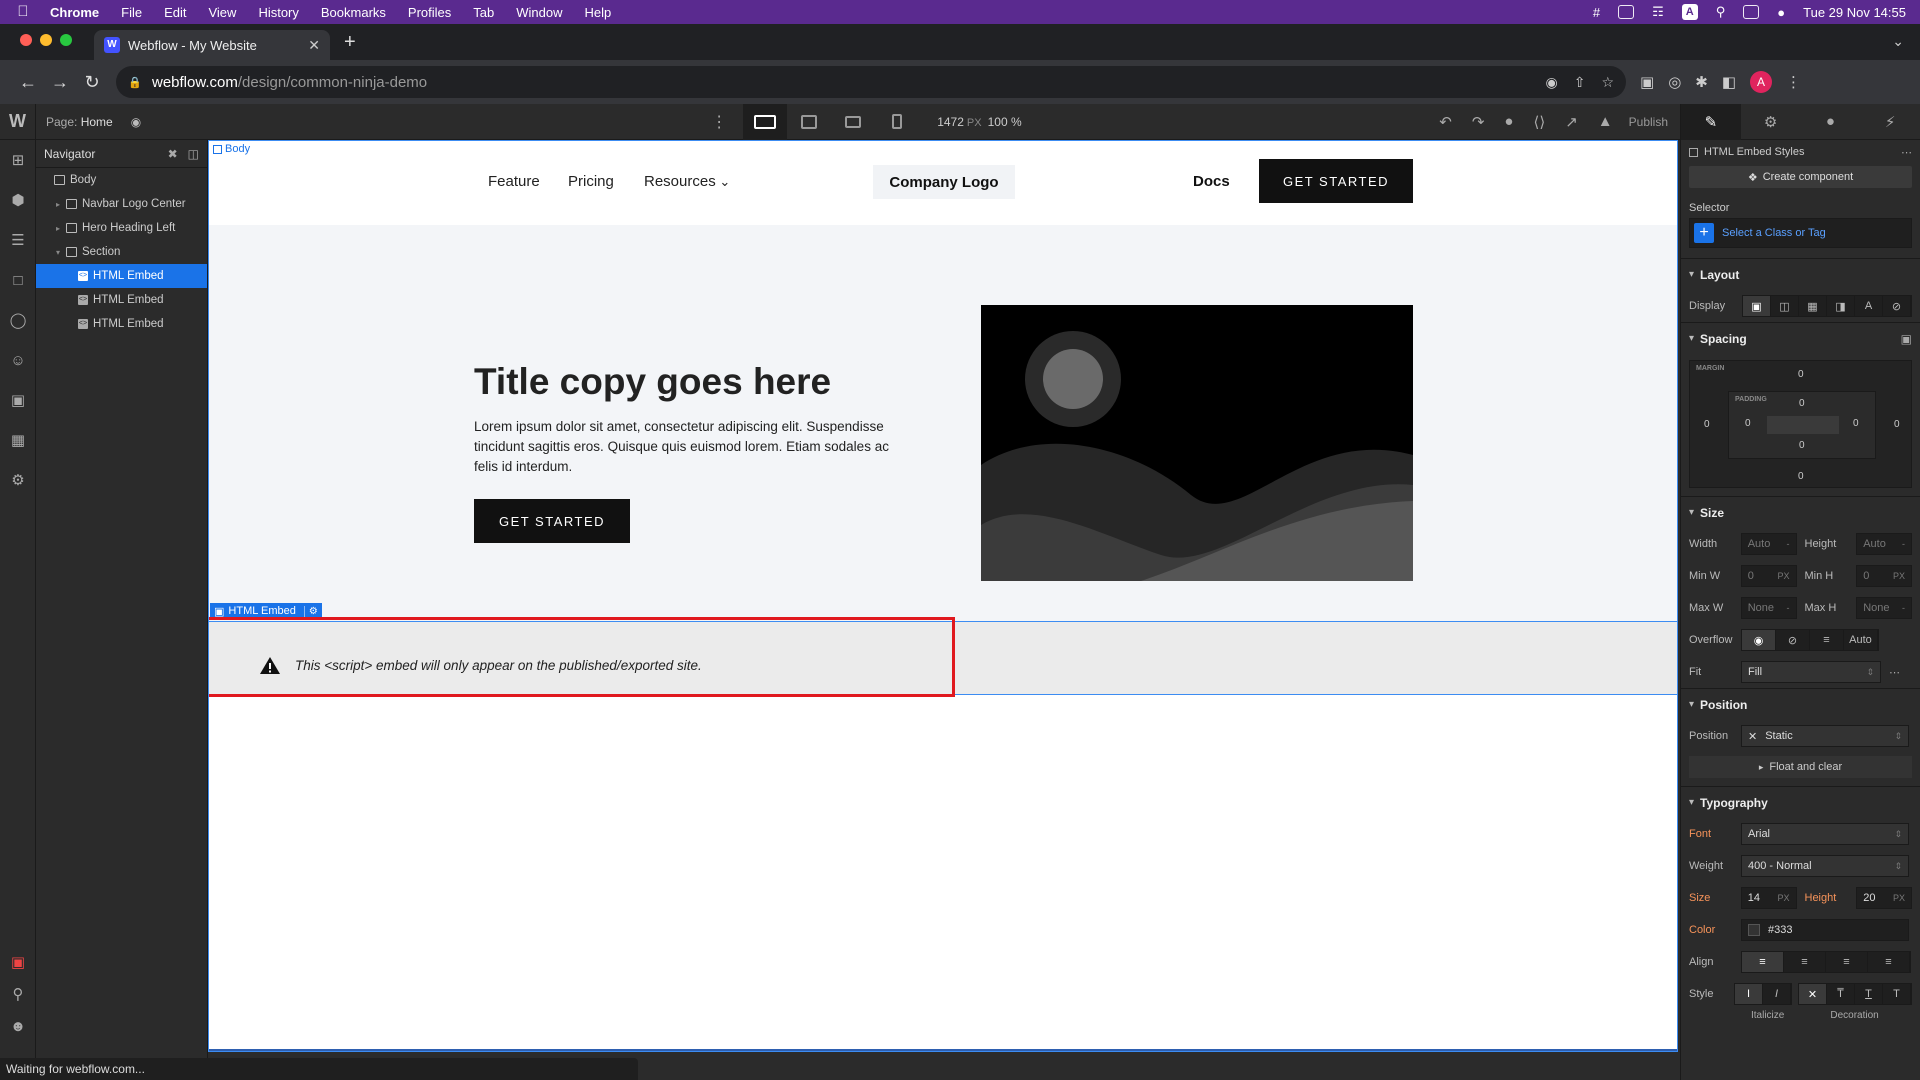 This screenshot has height=1080, width=1920. Describe the element at coordinates (1788, 608) in the screenshot. I see `maxw-unit-icon: -` at that location.